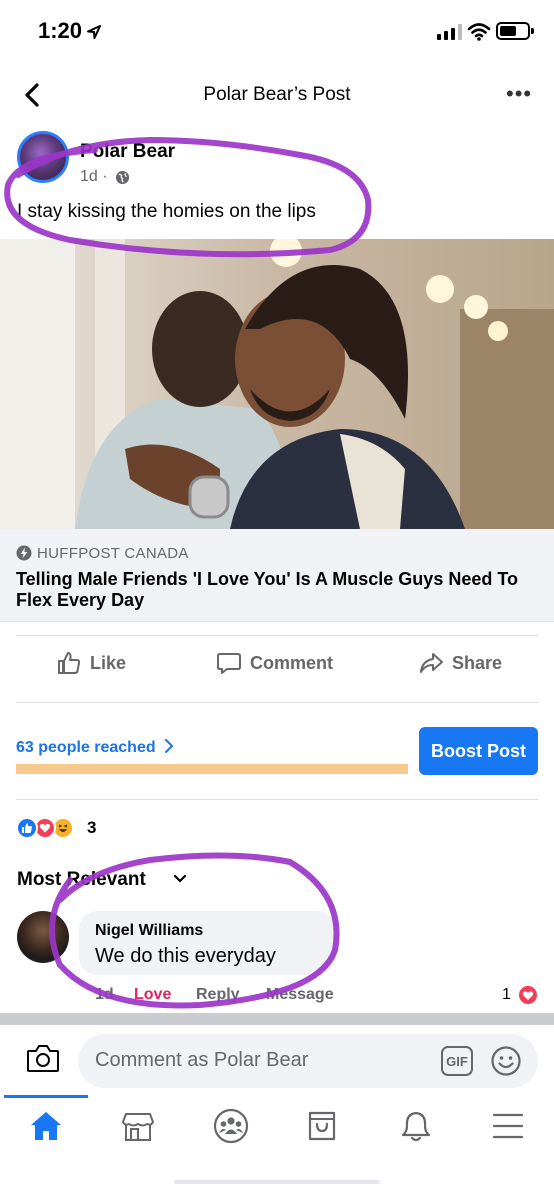 Image resolution: width=554 pixels, height=1200 pixels. Describe the element at coordinates (46, 1096) in the screenshot. I see `active-tab-indicator` at that location.